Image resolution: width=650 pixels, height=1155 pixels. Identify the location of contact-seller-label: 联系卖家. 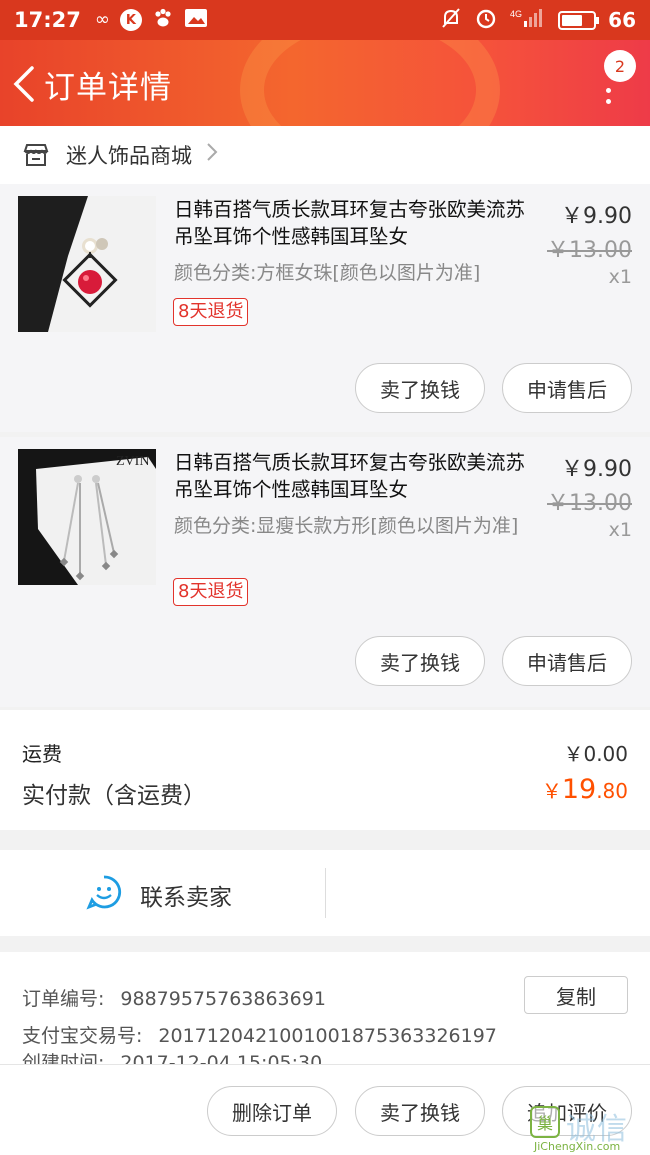
(186, 895).